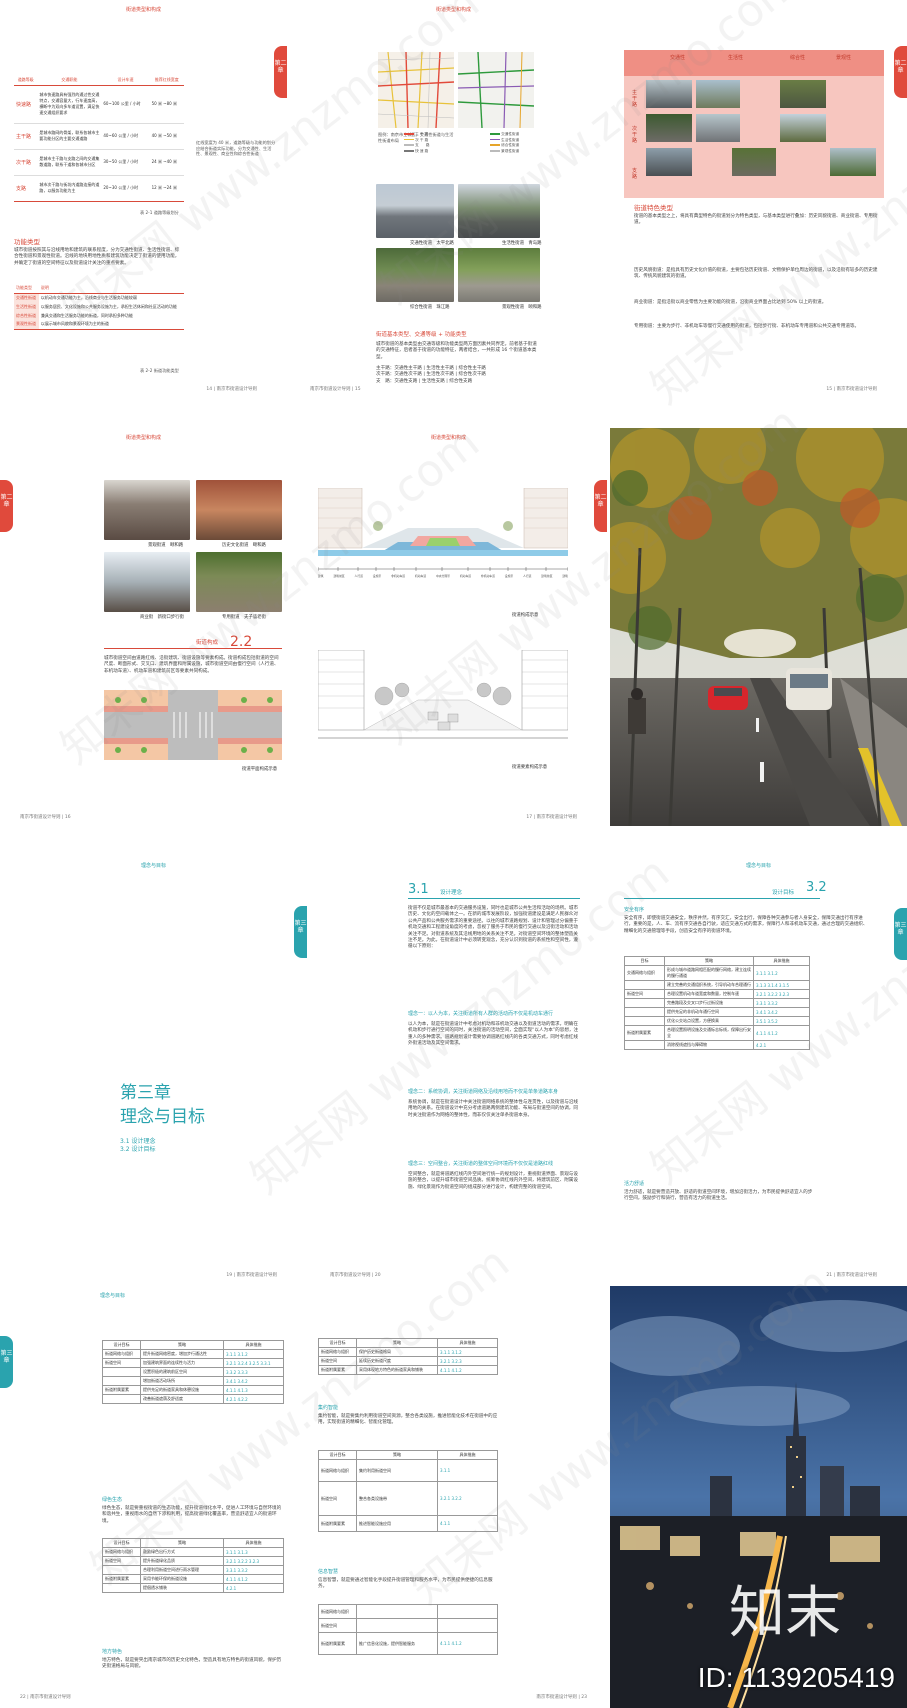 This screenshot has width=907, height=1708. I want to click on table-cell: 提供充足的街道家具和休憩设施, so click(182, 1390).